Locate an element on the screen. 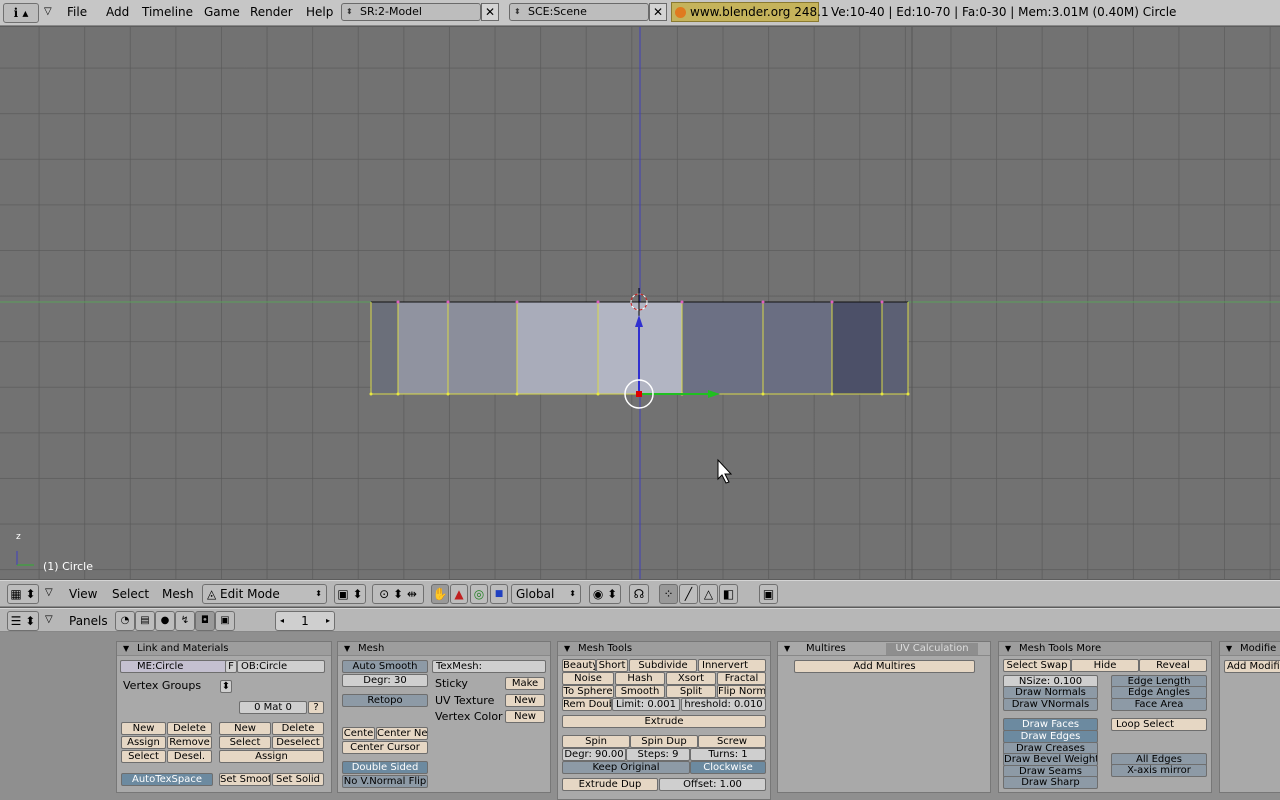  object-name-field: OB:Circle is located at coordinates (281, 666).